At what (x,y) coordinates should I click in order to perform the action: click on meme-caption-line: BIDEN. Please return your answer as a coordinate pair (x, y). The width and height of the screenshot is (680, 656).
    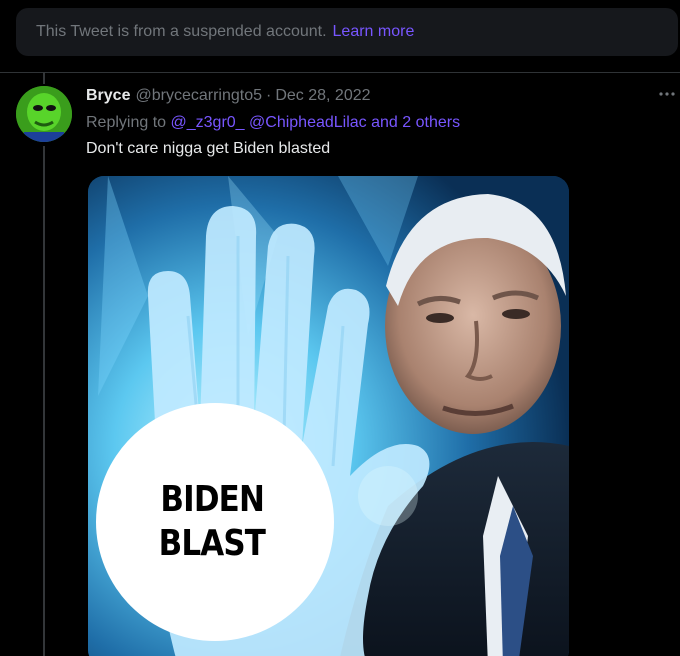
    Looking at the image, I should click on (212, 499).